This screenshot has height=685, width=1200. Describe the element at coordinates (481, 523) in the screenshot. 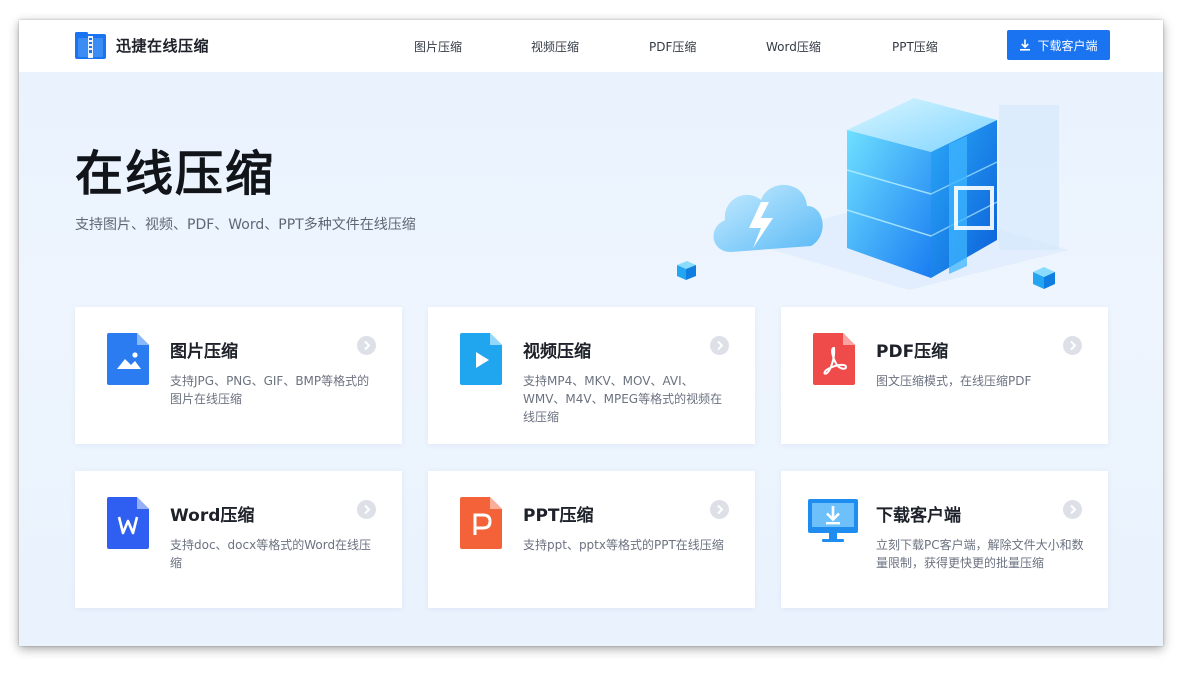

I see `ppt-file-icon` at that location.